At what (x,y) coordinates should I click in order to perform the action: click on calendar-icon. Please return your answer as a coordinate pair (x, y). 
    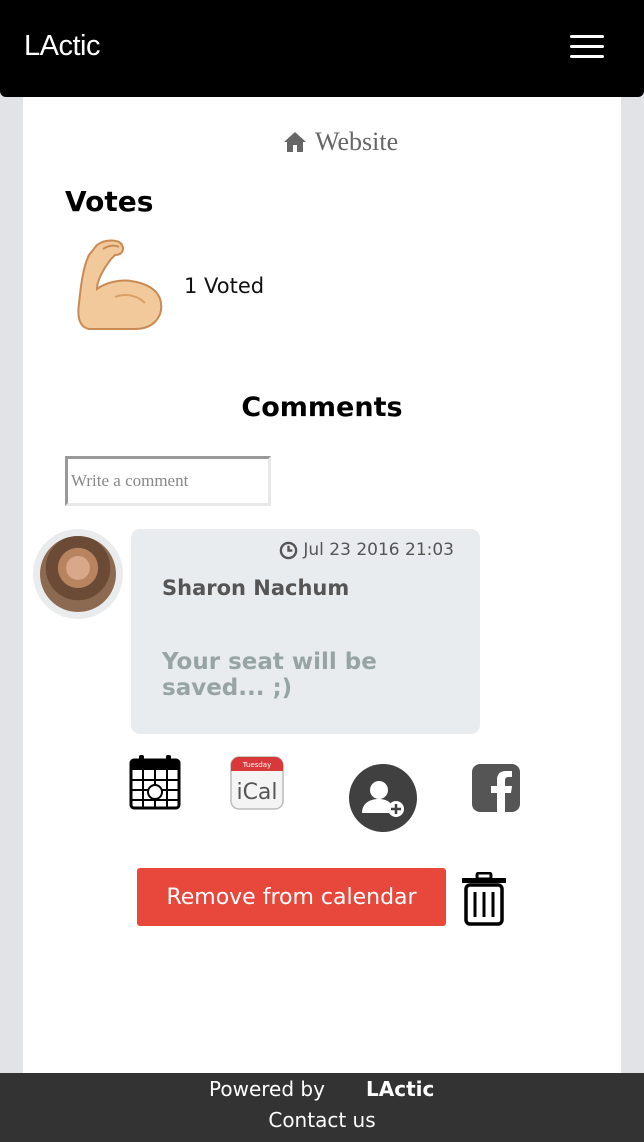
    Looking at the image, I should click on (155, 782).